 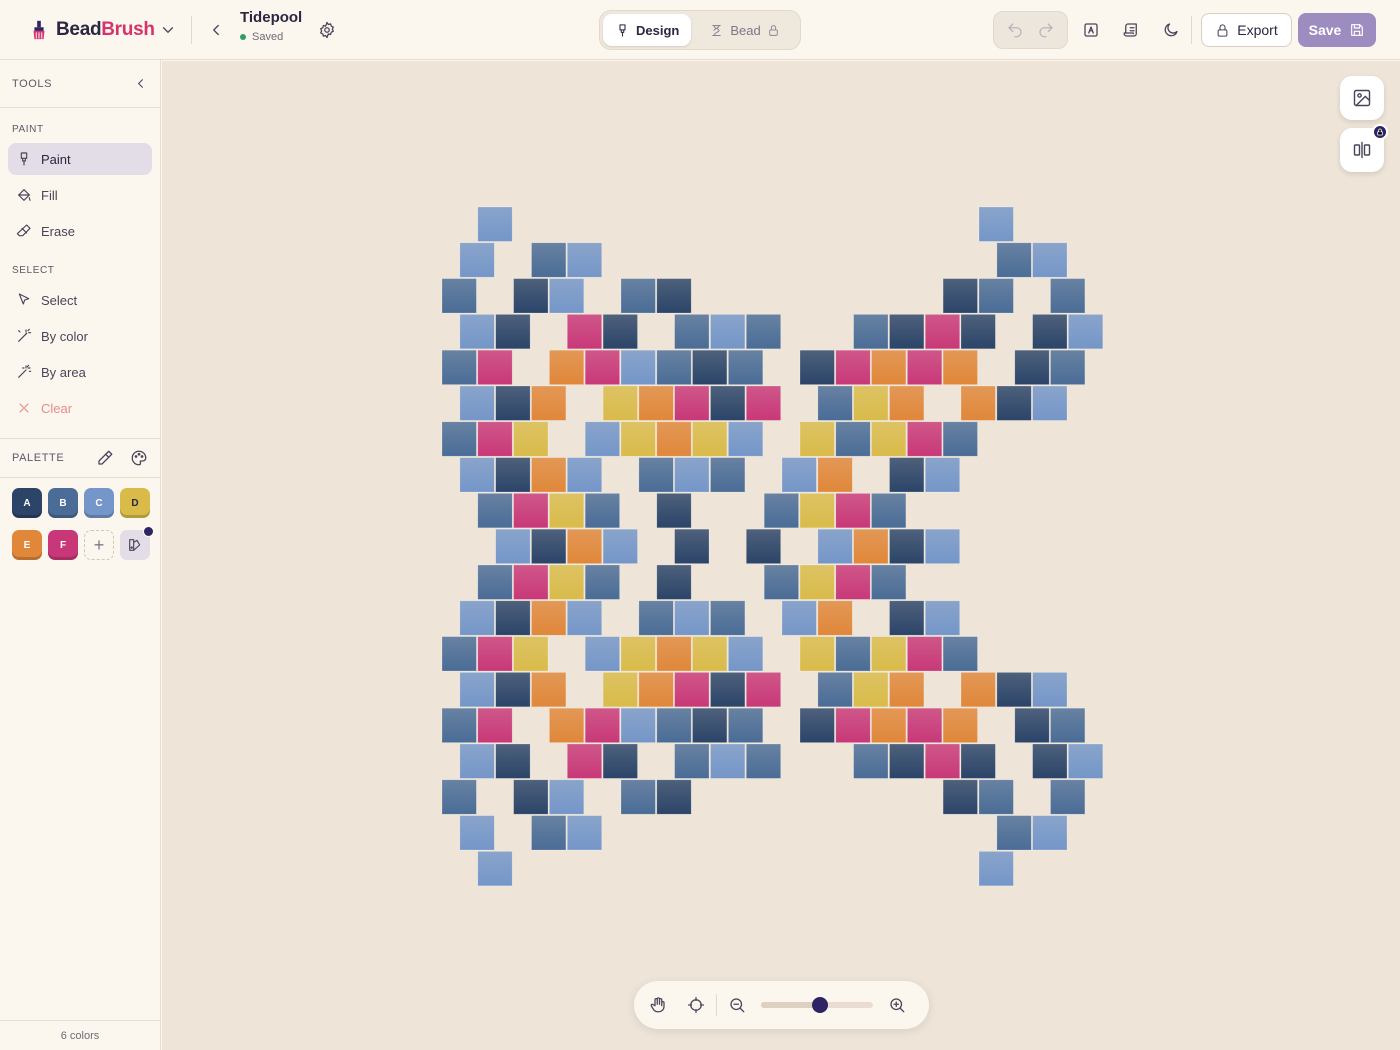 What do you see at coordinates (99, 545) in the screenshot?
I see `add-color-button: +` at bounding box center [99, 545].